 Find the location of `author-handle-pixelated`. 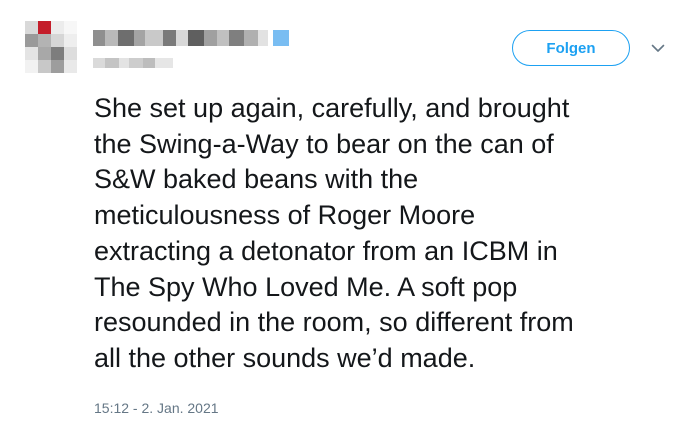

author-handle-pixelated is located at coordinates (133, 63).